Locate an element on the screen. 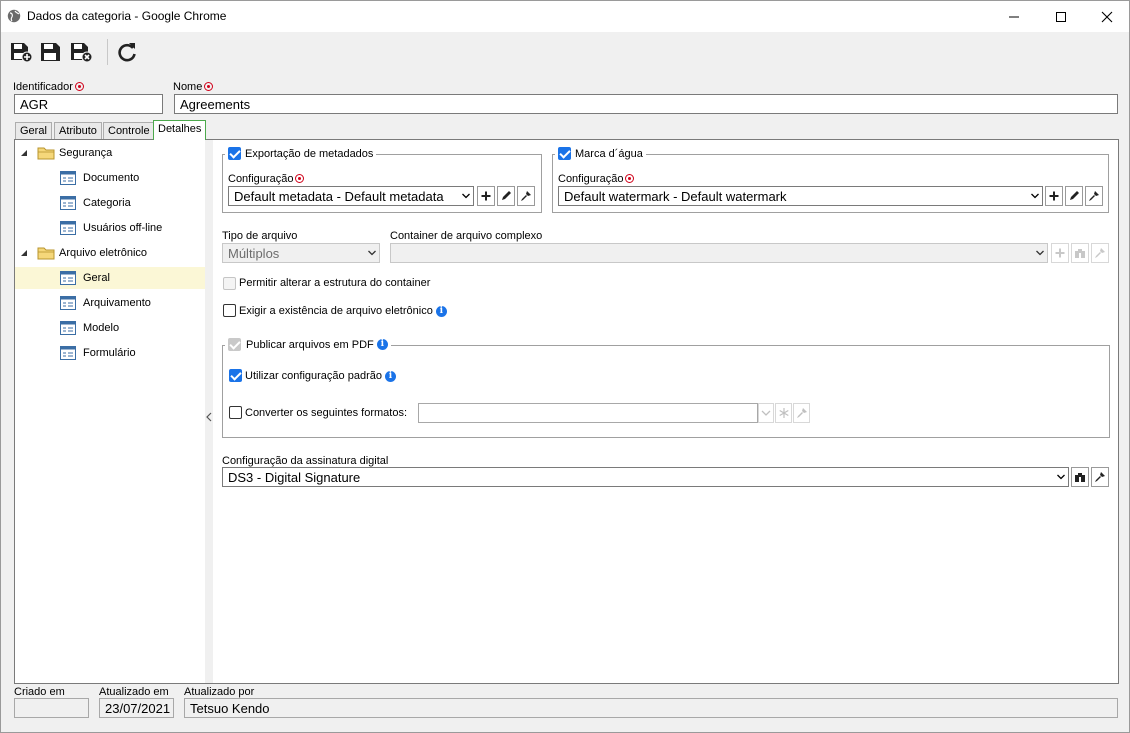  converter-all-button is located at coordinates (783, 413).